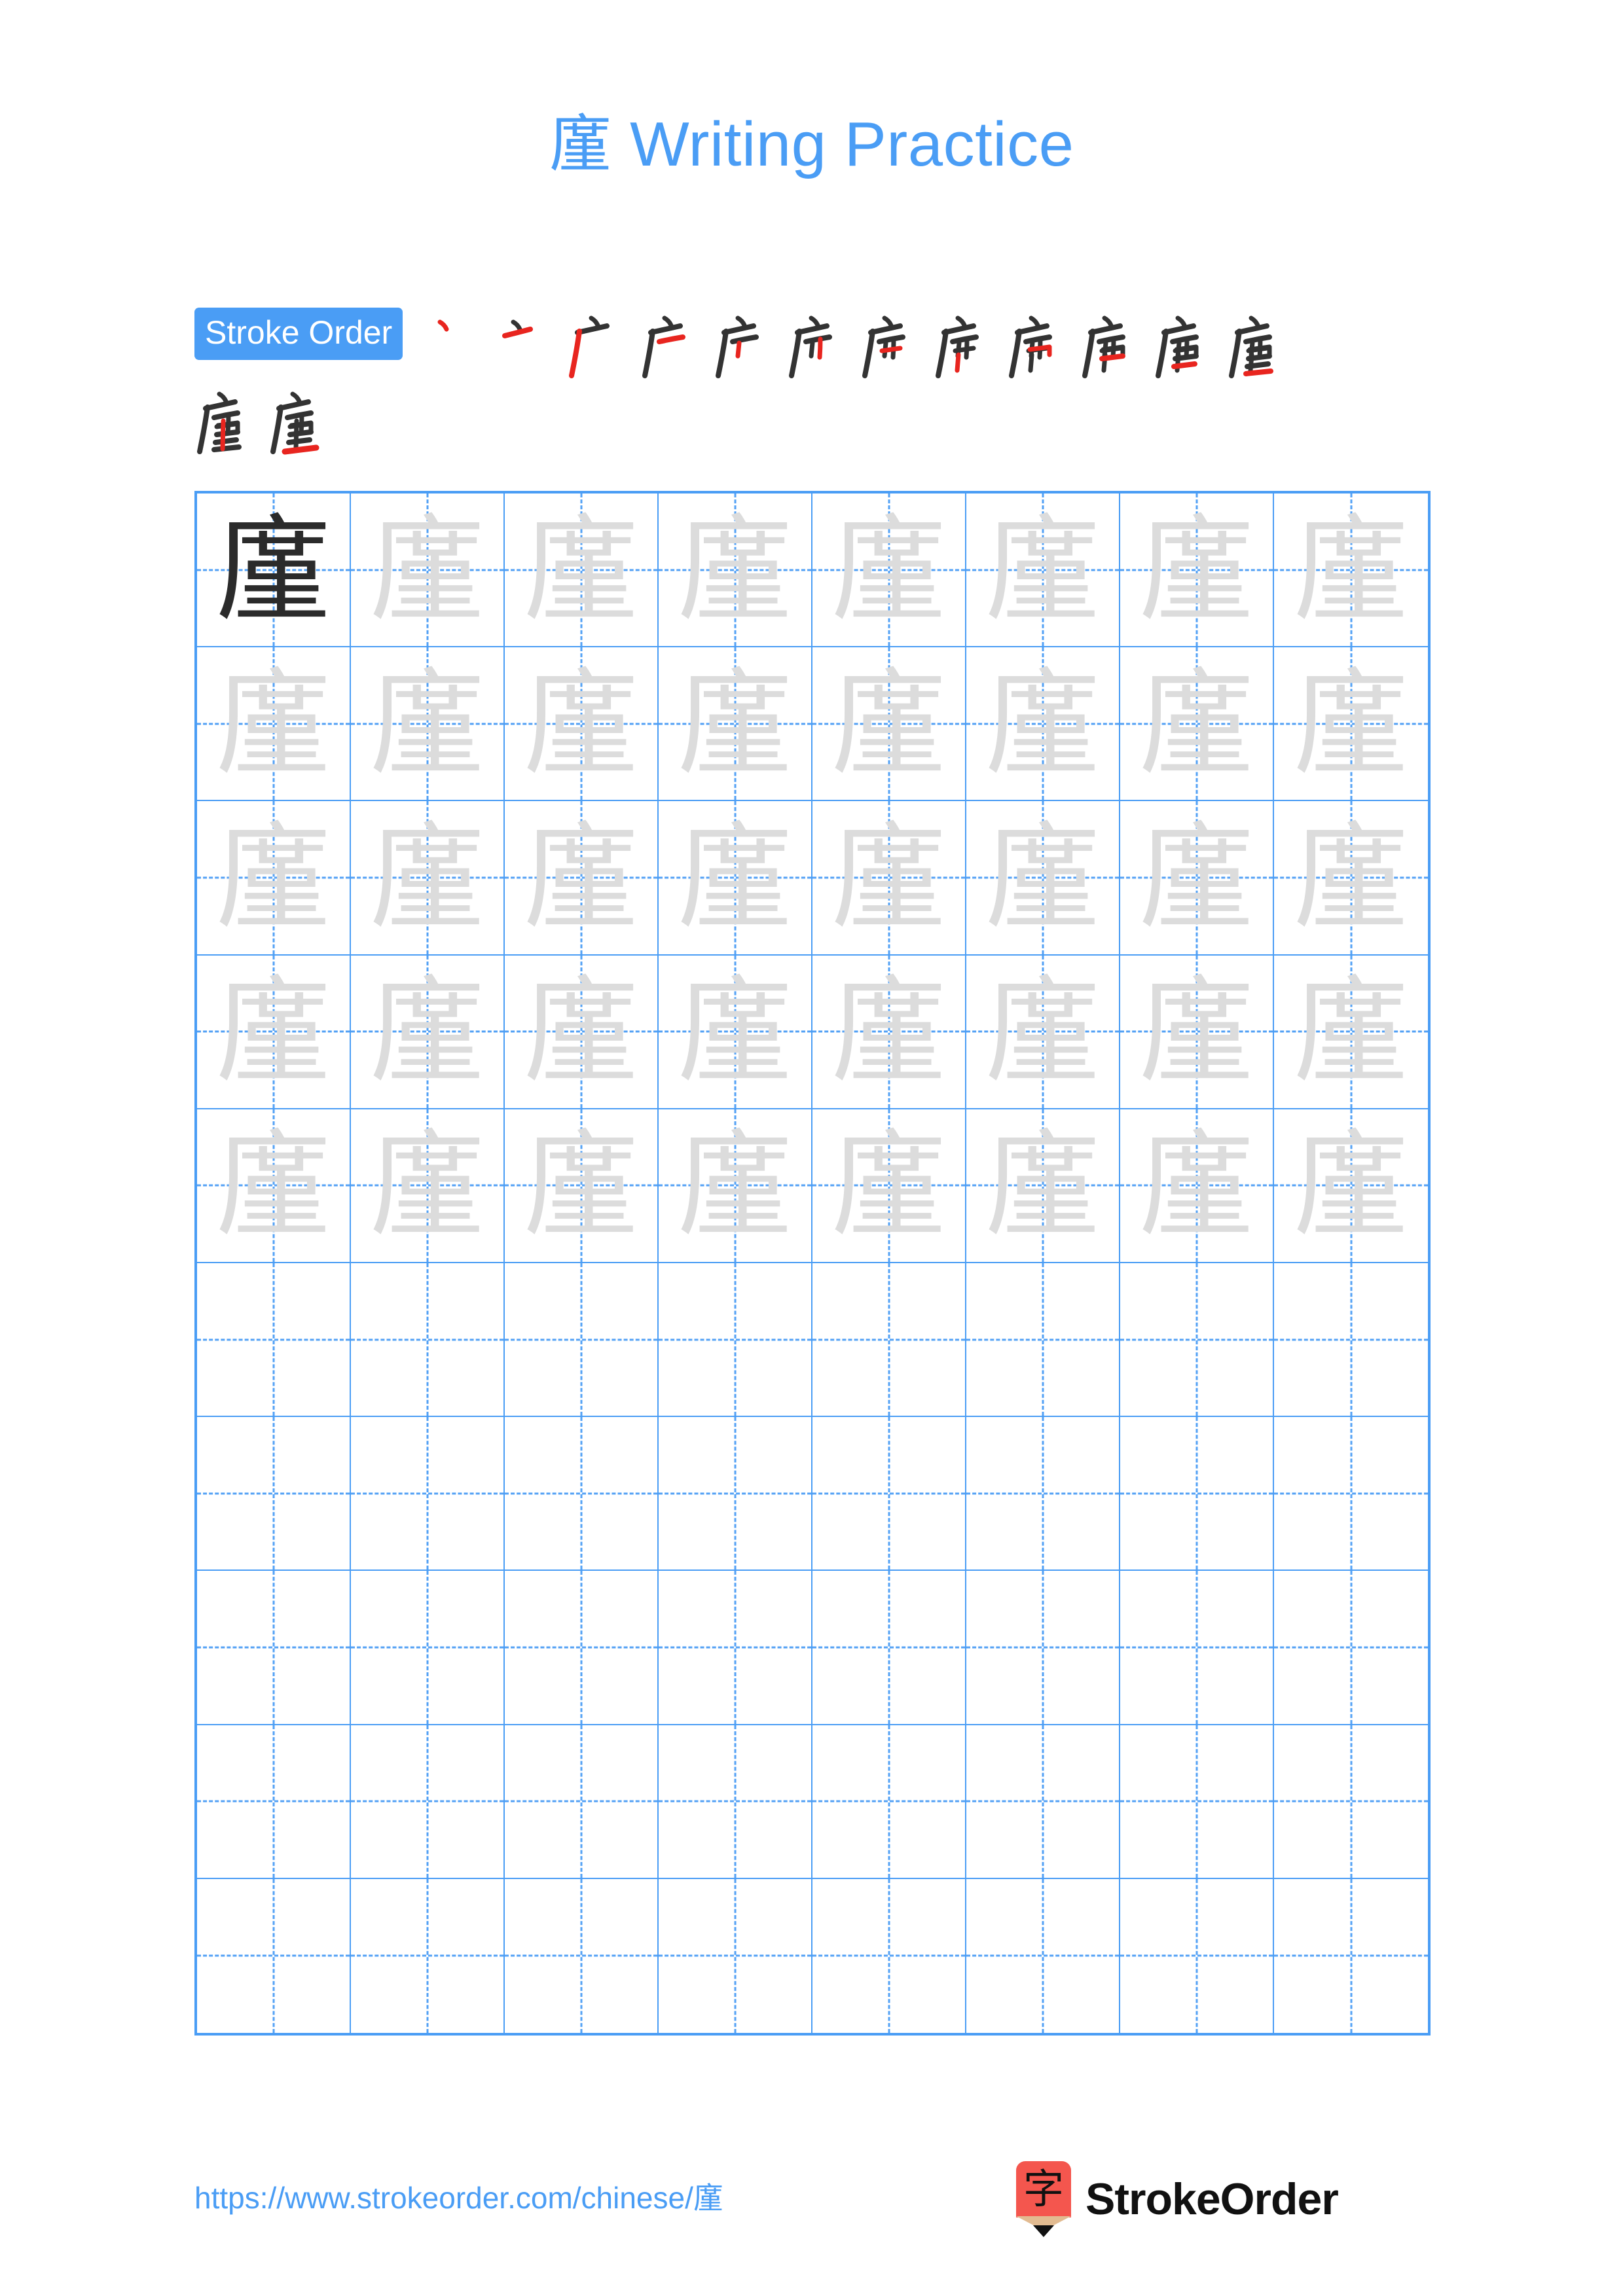  I want to click on pencil-icon: 字, so click(1043, 2199).